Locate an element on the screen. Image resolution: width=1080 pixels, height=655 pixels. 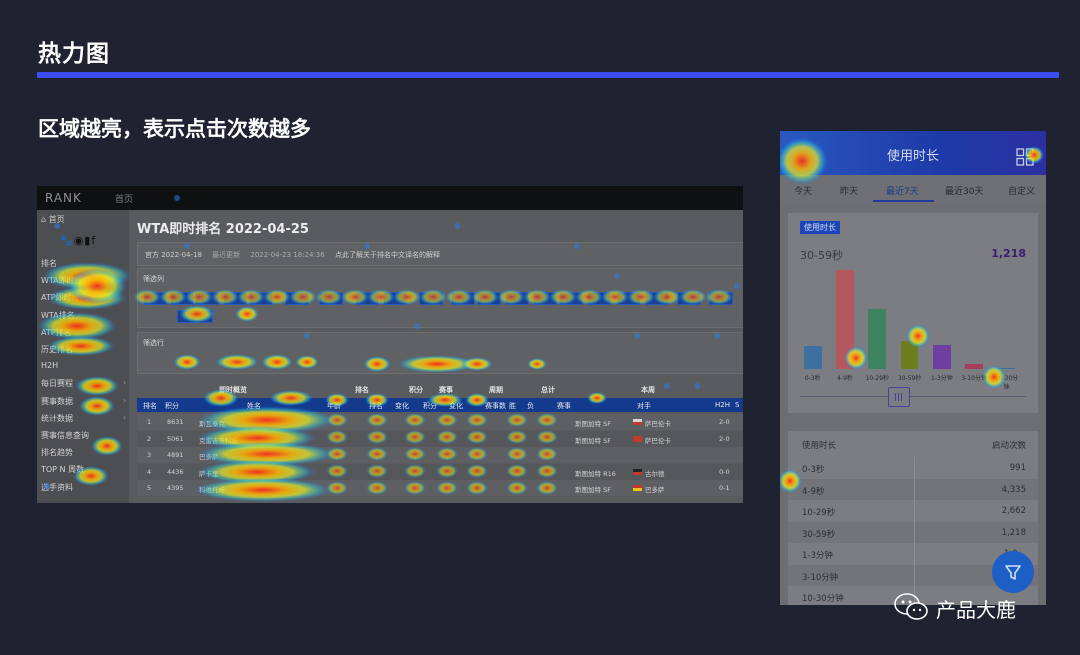
slide-subtitle: 区域越亮，表示点击次数越多 is located at coordinates (174, 129).